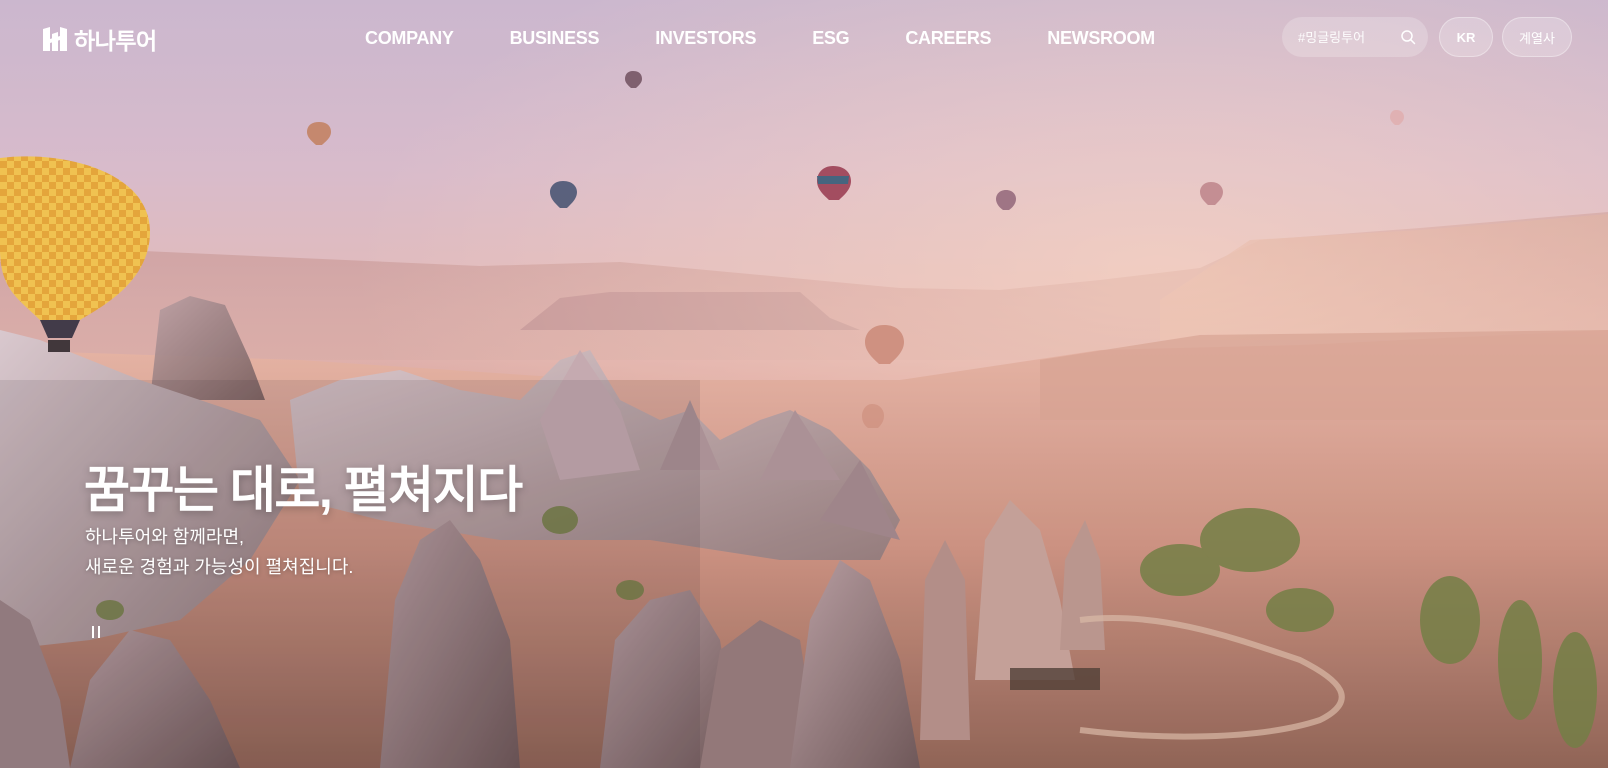 This screenshot has height=768, width=1608. What do you see at coordinates (303, 490) in the screenshot?
I see `hero-title: 꿈꾸는 대로, 펼쳐지다` at bounding box center [303, 490].